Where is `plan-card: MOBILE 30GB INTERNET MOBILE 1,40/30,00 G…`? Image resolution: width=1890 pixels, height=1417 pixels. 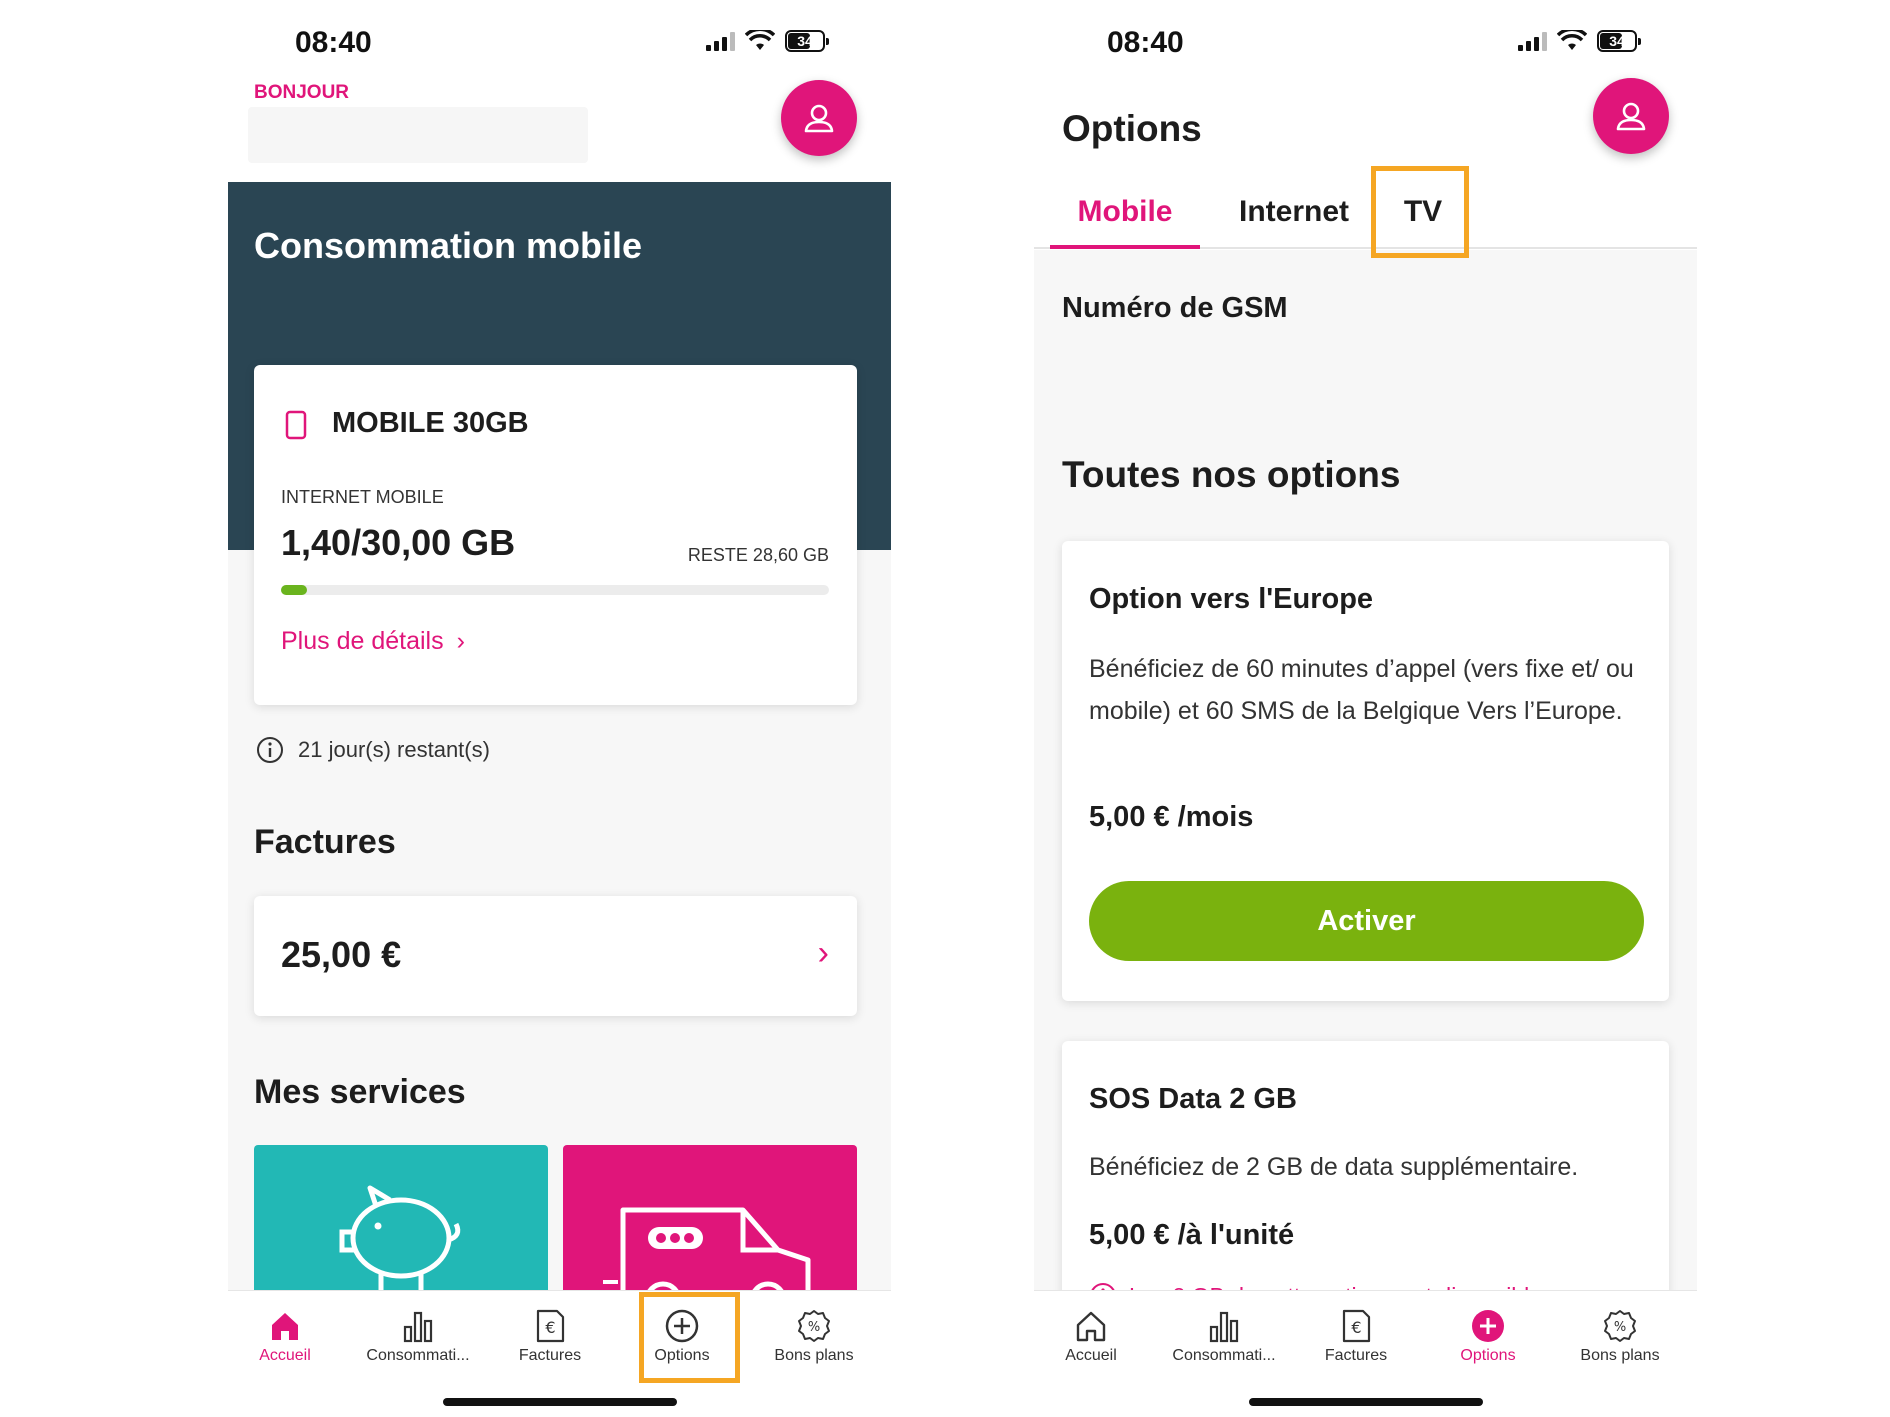
plan-card: MOBILE 30GB INTERNET MOBILE 1,40/30,00 G… is located at coordinates (555, 535).